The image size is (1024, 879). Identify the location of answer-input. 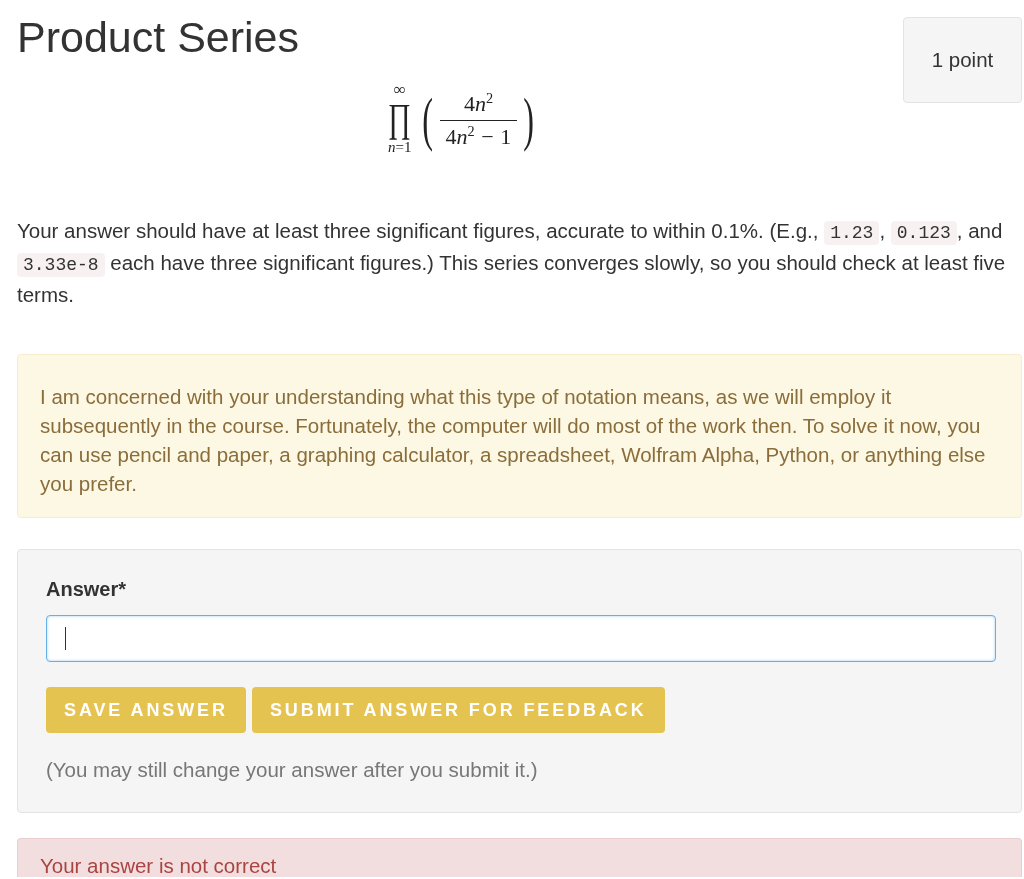
(521, 638).